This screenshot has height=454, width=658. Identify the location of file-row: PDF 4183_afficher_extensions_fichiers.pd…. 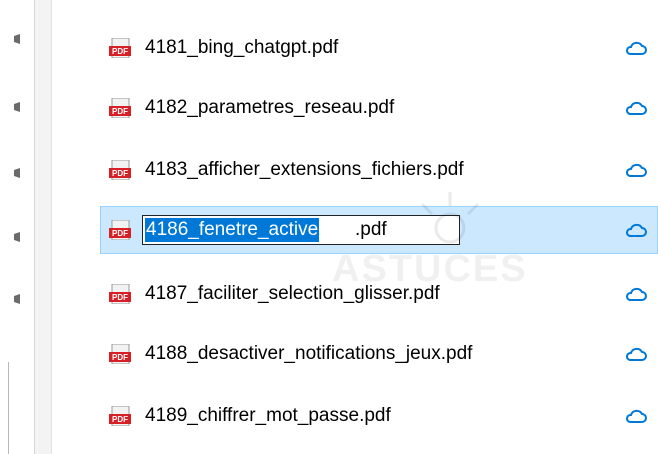
(379, 170).